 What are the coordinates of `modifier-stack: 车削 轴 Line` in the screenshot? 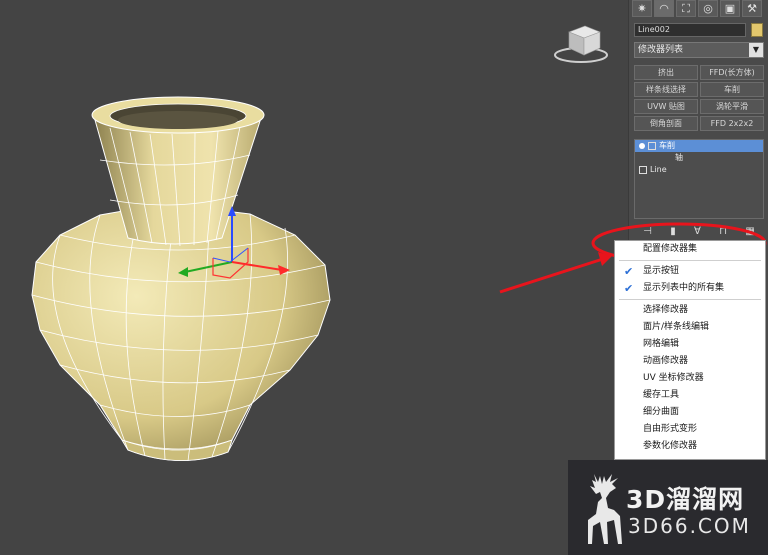 It's located at (699, 179).